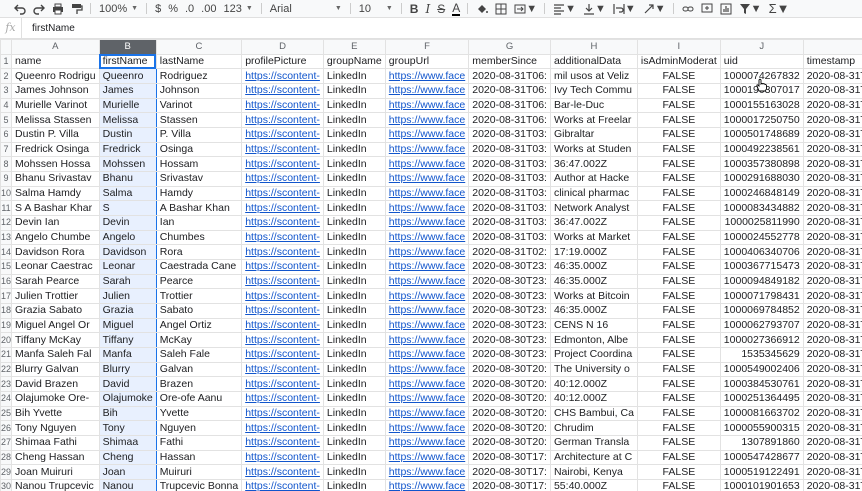  What do you see at coordinates (55, 340) in the screenshot?
I see `cell-a20: Tiffany McKay` at bounding box center [55, 340].